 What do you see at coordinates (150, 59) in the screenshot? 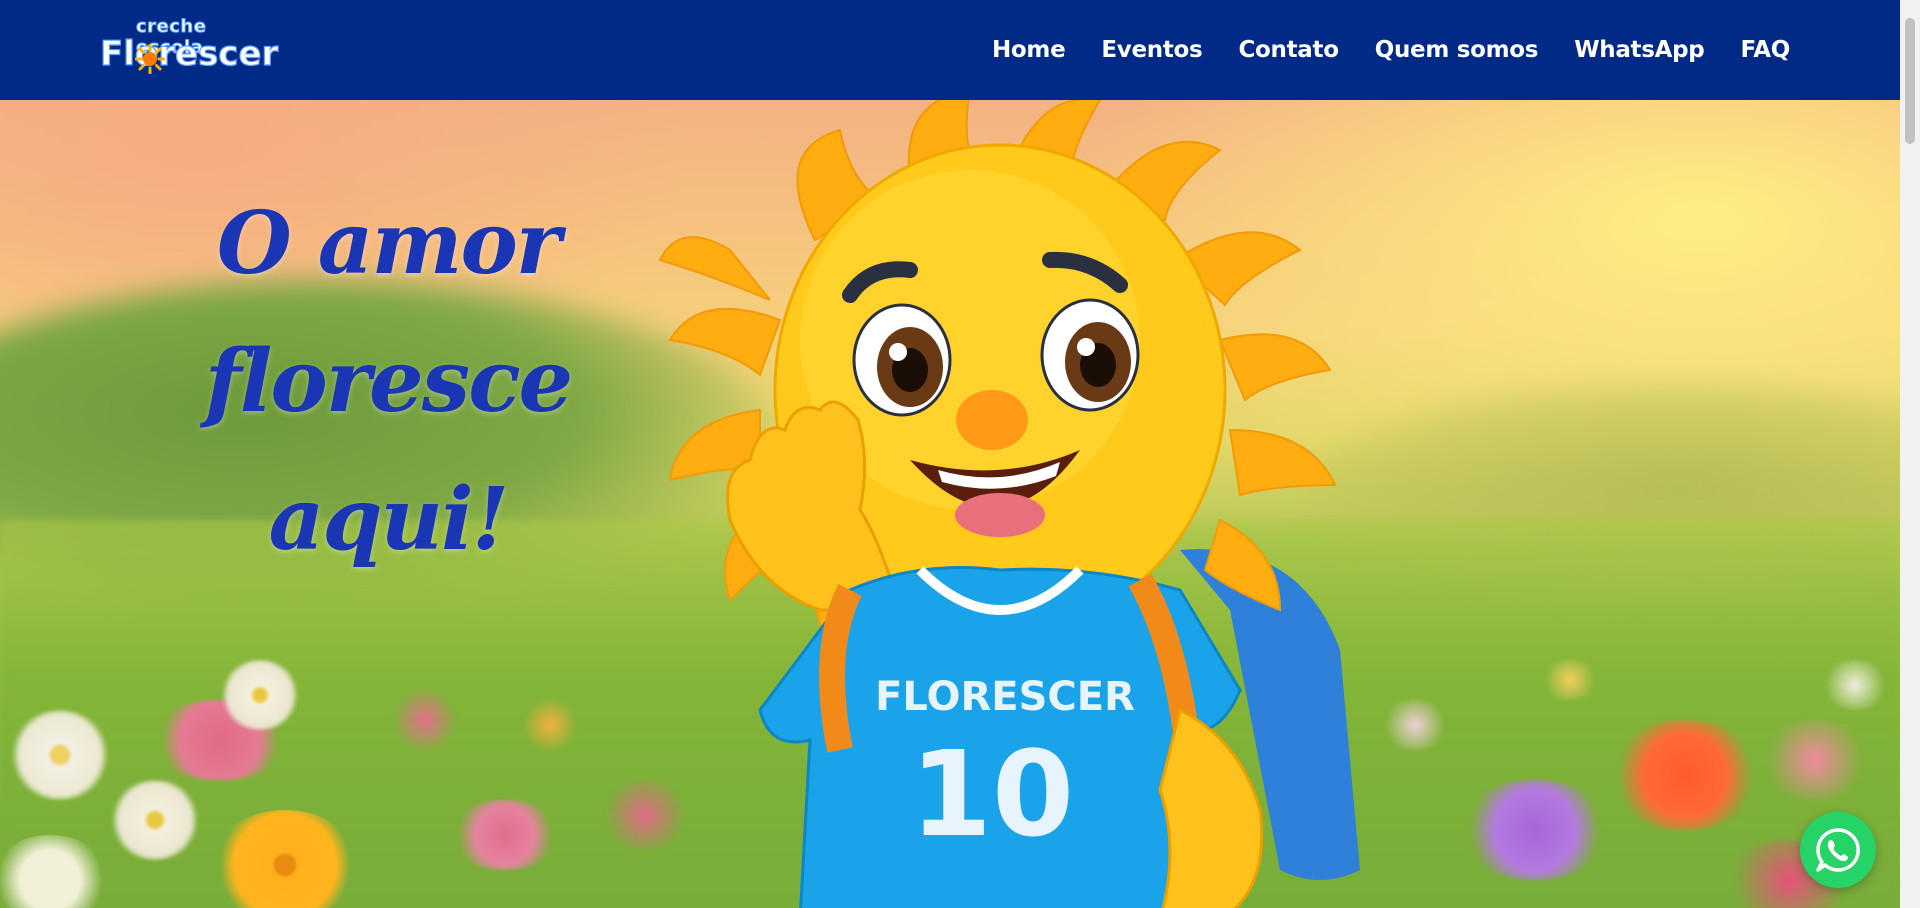
I see `sun-icon` at bounding box center [150, 59].